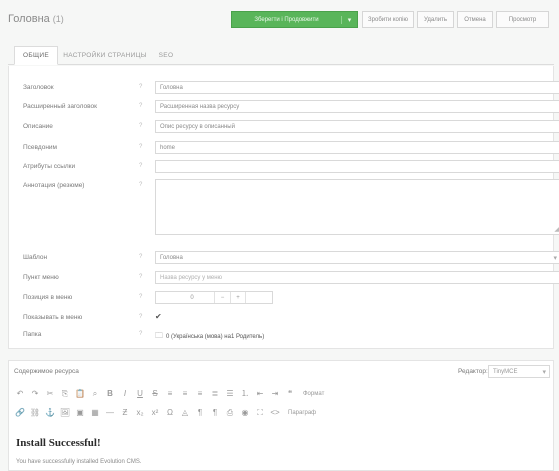 The height and width of the screenshot is (471, 559). I want to click on field-label-menu-index: Позиция в меню, so click(48, 297).